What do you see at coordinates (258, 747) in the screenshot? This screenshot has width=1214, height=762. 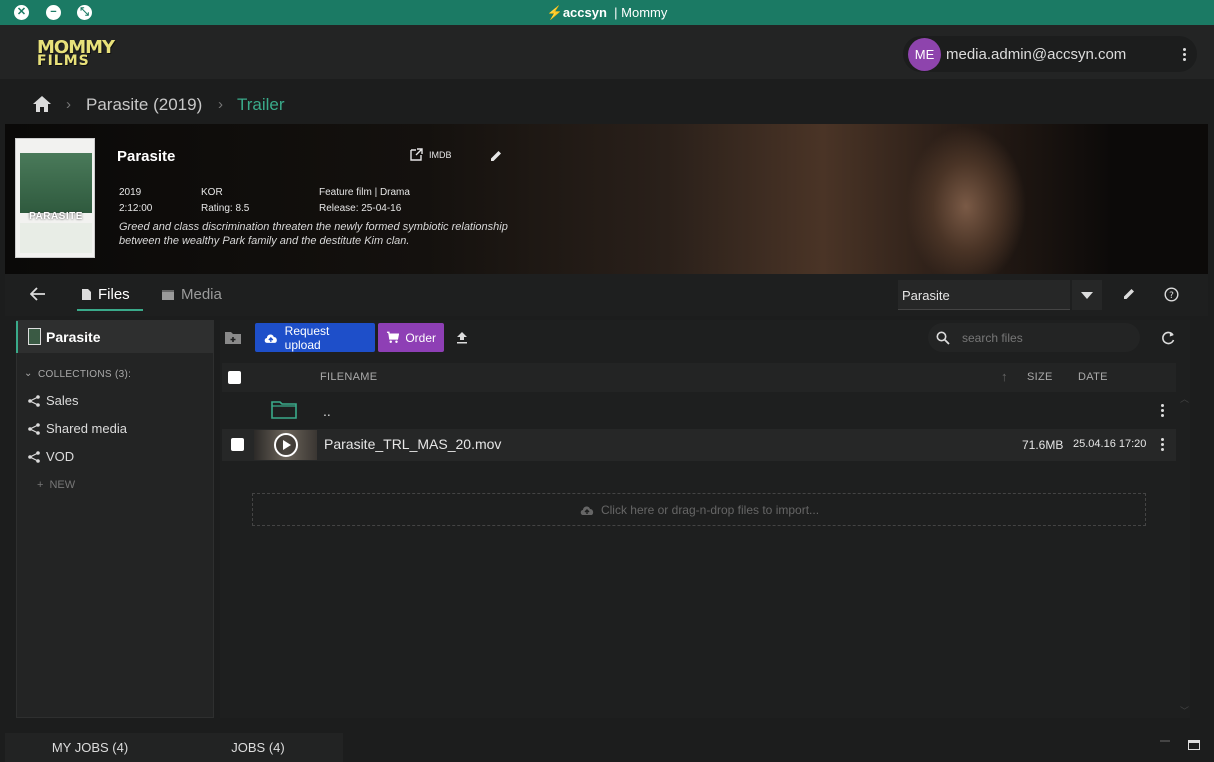 I see `tab-jobs: JOBS (4)` at bounding box center [258, 747].